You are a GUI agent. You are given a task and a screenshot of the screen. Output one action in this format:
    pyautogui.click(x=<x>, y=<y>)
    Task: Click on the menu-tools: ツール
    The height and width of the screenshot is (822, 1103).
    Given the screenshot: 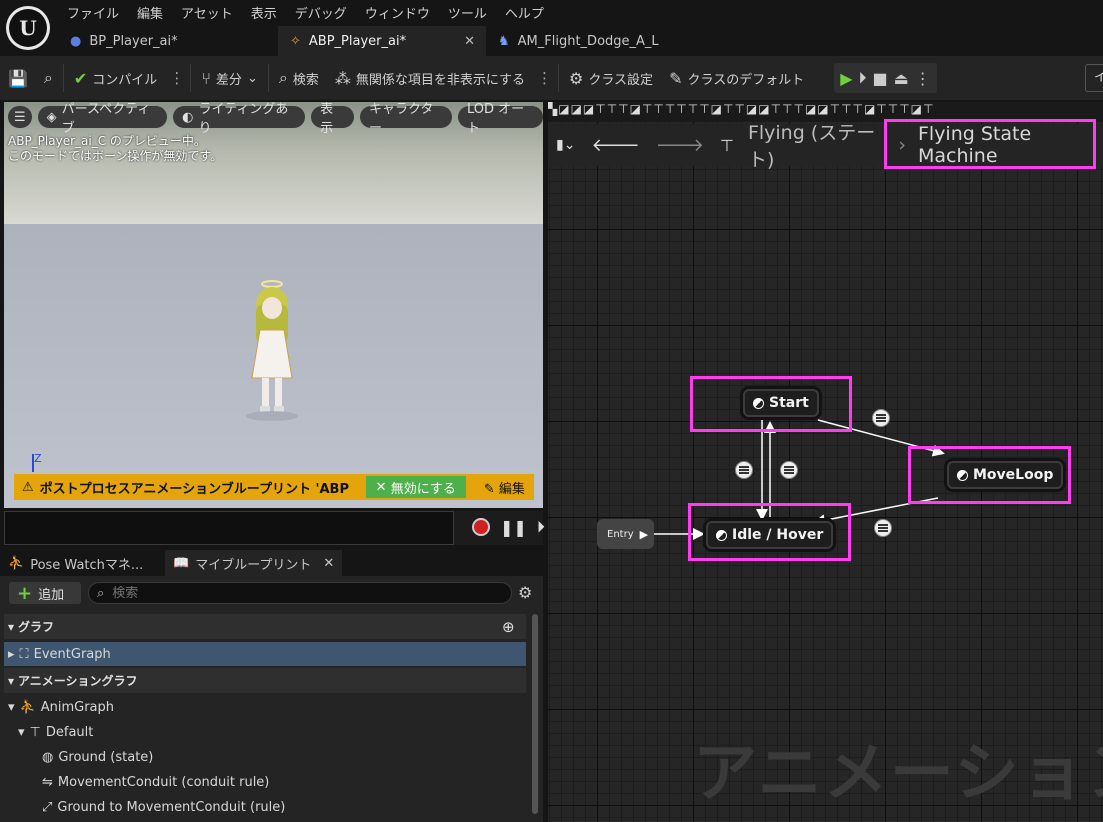 What is the action you would take?
    pyautogui.click(x=467, y=12)
    